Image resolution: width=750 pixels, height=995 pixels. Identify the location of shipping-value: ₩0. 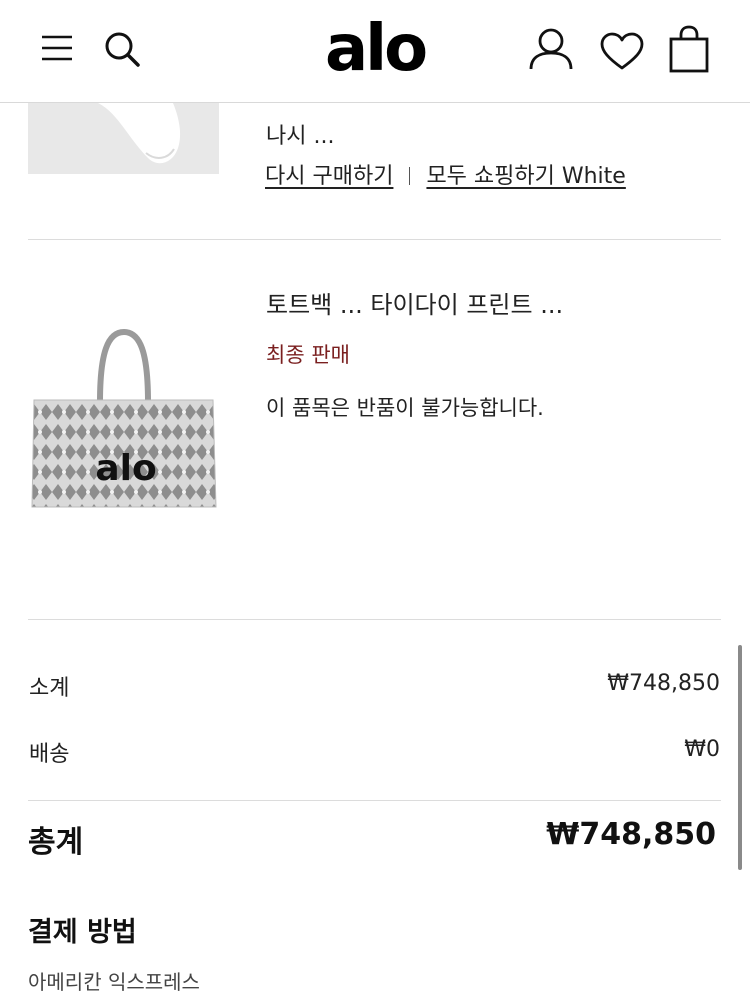
(702, 749).